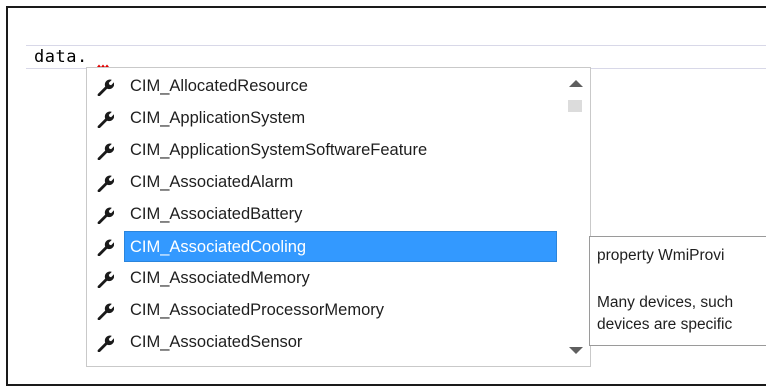 This screenshot has width=766, height=386. What do you see at coordinates (576, 350) in the screenshot?
I see `scroll-down-arrow-icon` at bounding box center [576, 350].